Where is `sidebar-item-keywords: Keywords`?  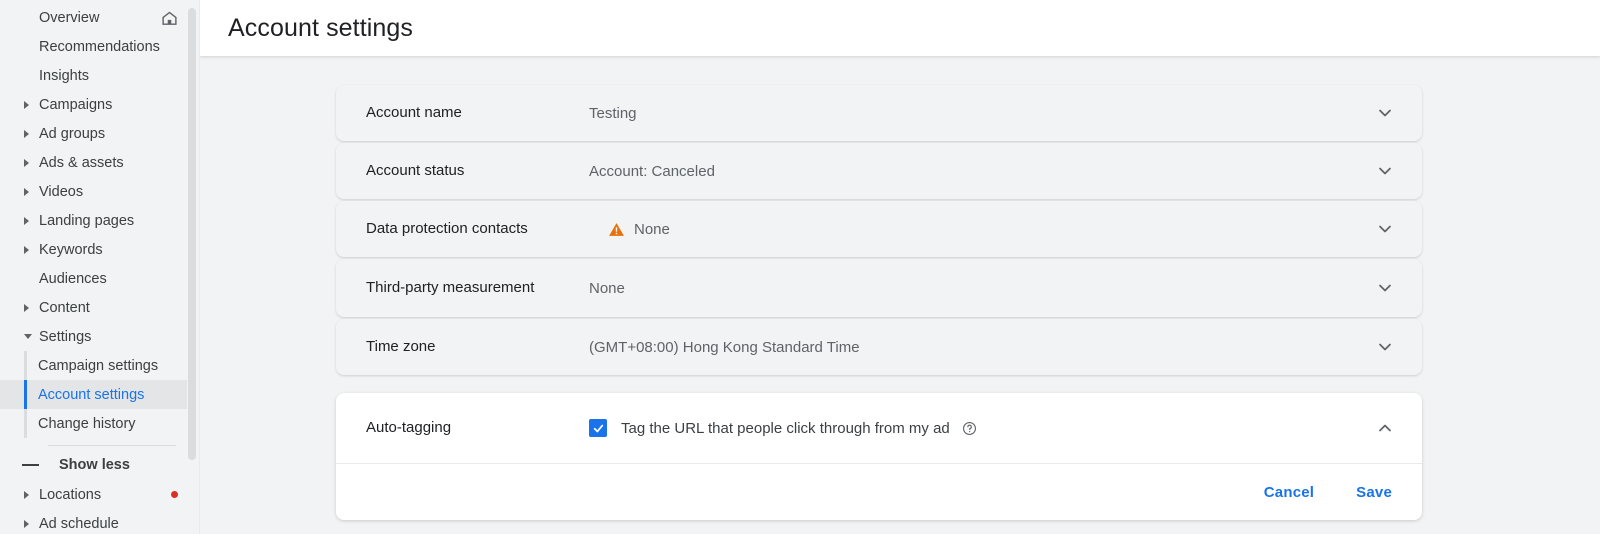
sidebar-item-keywords: Keywords is located at coordinates (100, 249).